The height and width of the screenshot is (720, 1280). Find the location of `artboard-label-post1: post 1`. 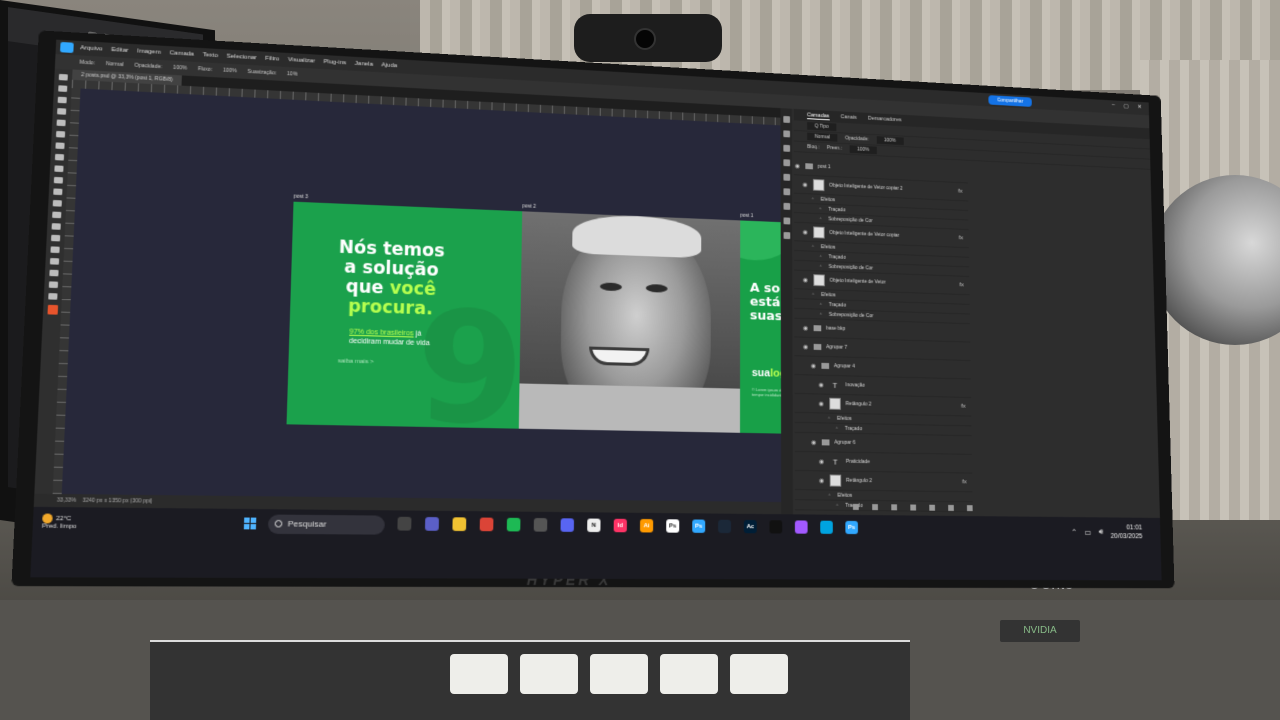

artboard-label-post1: post 1 is located at coordinates (746, 216).